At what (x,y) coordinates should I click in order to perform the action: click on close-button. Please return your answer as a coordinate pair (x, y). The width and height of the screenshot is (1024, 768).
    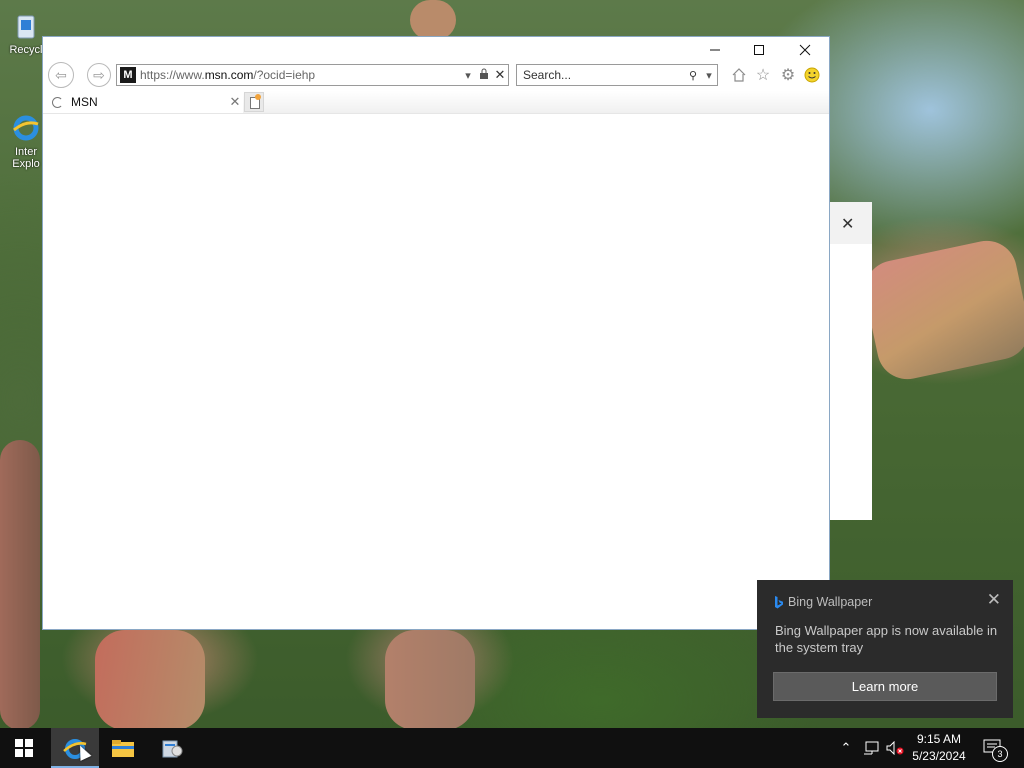
    Looking at the image, I should click on (805, 50).